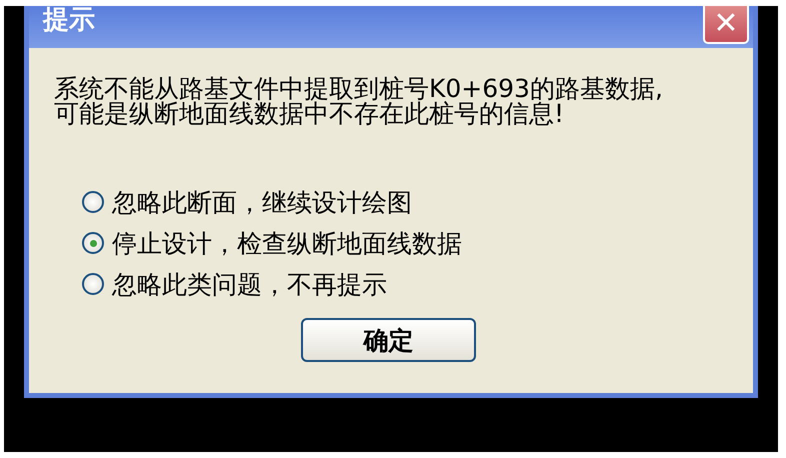  Describe the element at coordinates (69, 20) in the screenshot. I see `window-title: 提示` at that location.